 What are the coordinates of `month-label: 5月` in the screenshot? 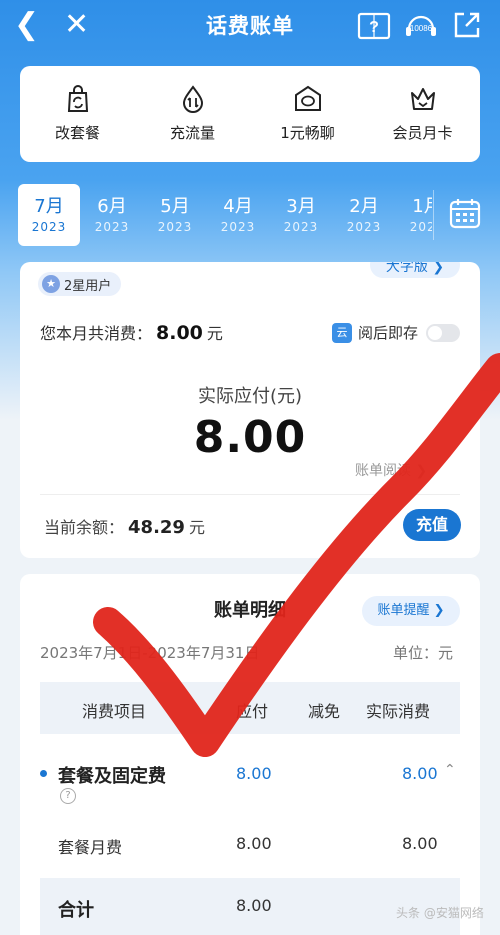 It's located at (175, 206).